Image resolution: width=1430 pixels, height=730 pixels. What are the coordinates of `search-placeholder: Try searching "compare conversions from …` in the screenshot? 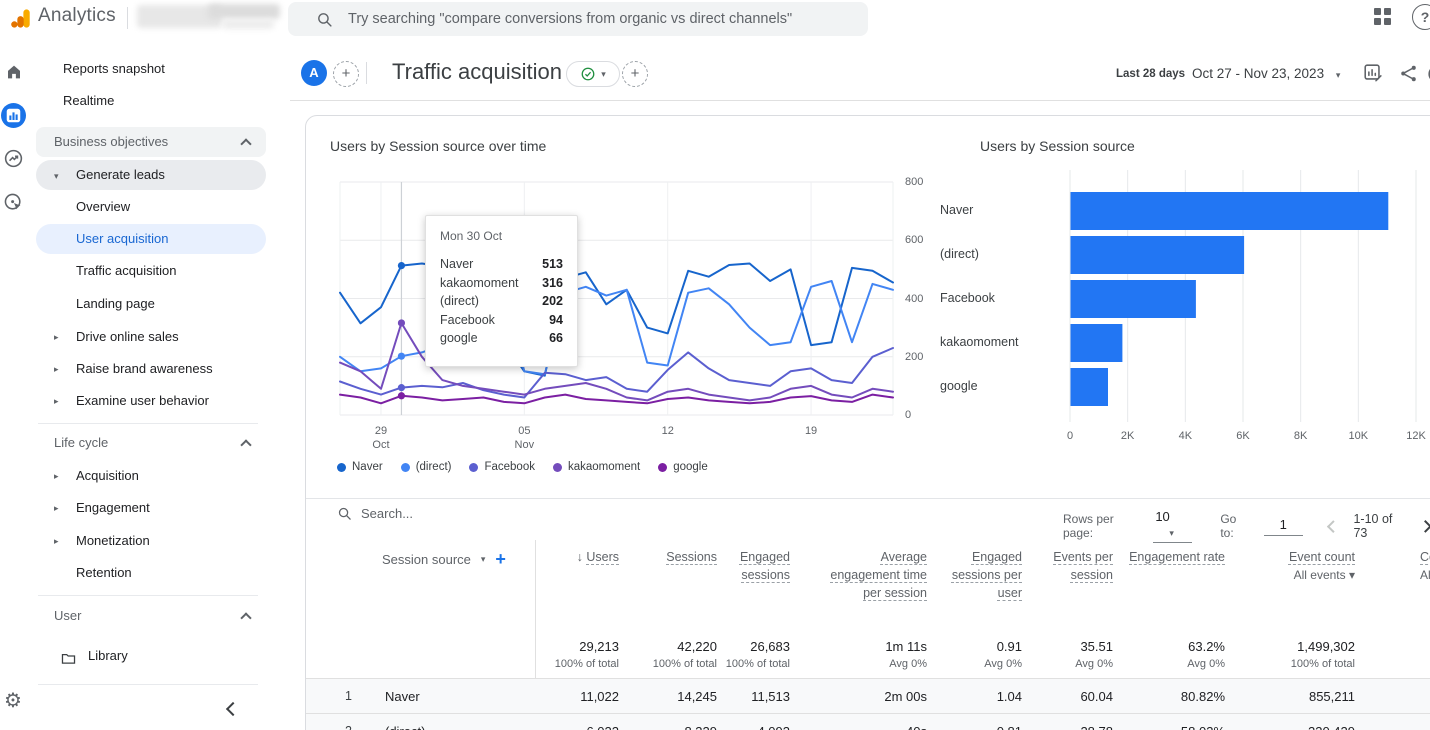 It's located at (570, 19).